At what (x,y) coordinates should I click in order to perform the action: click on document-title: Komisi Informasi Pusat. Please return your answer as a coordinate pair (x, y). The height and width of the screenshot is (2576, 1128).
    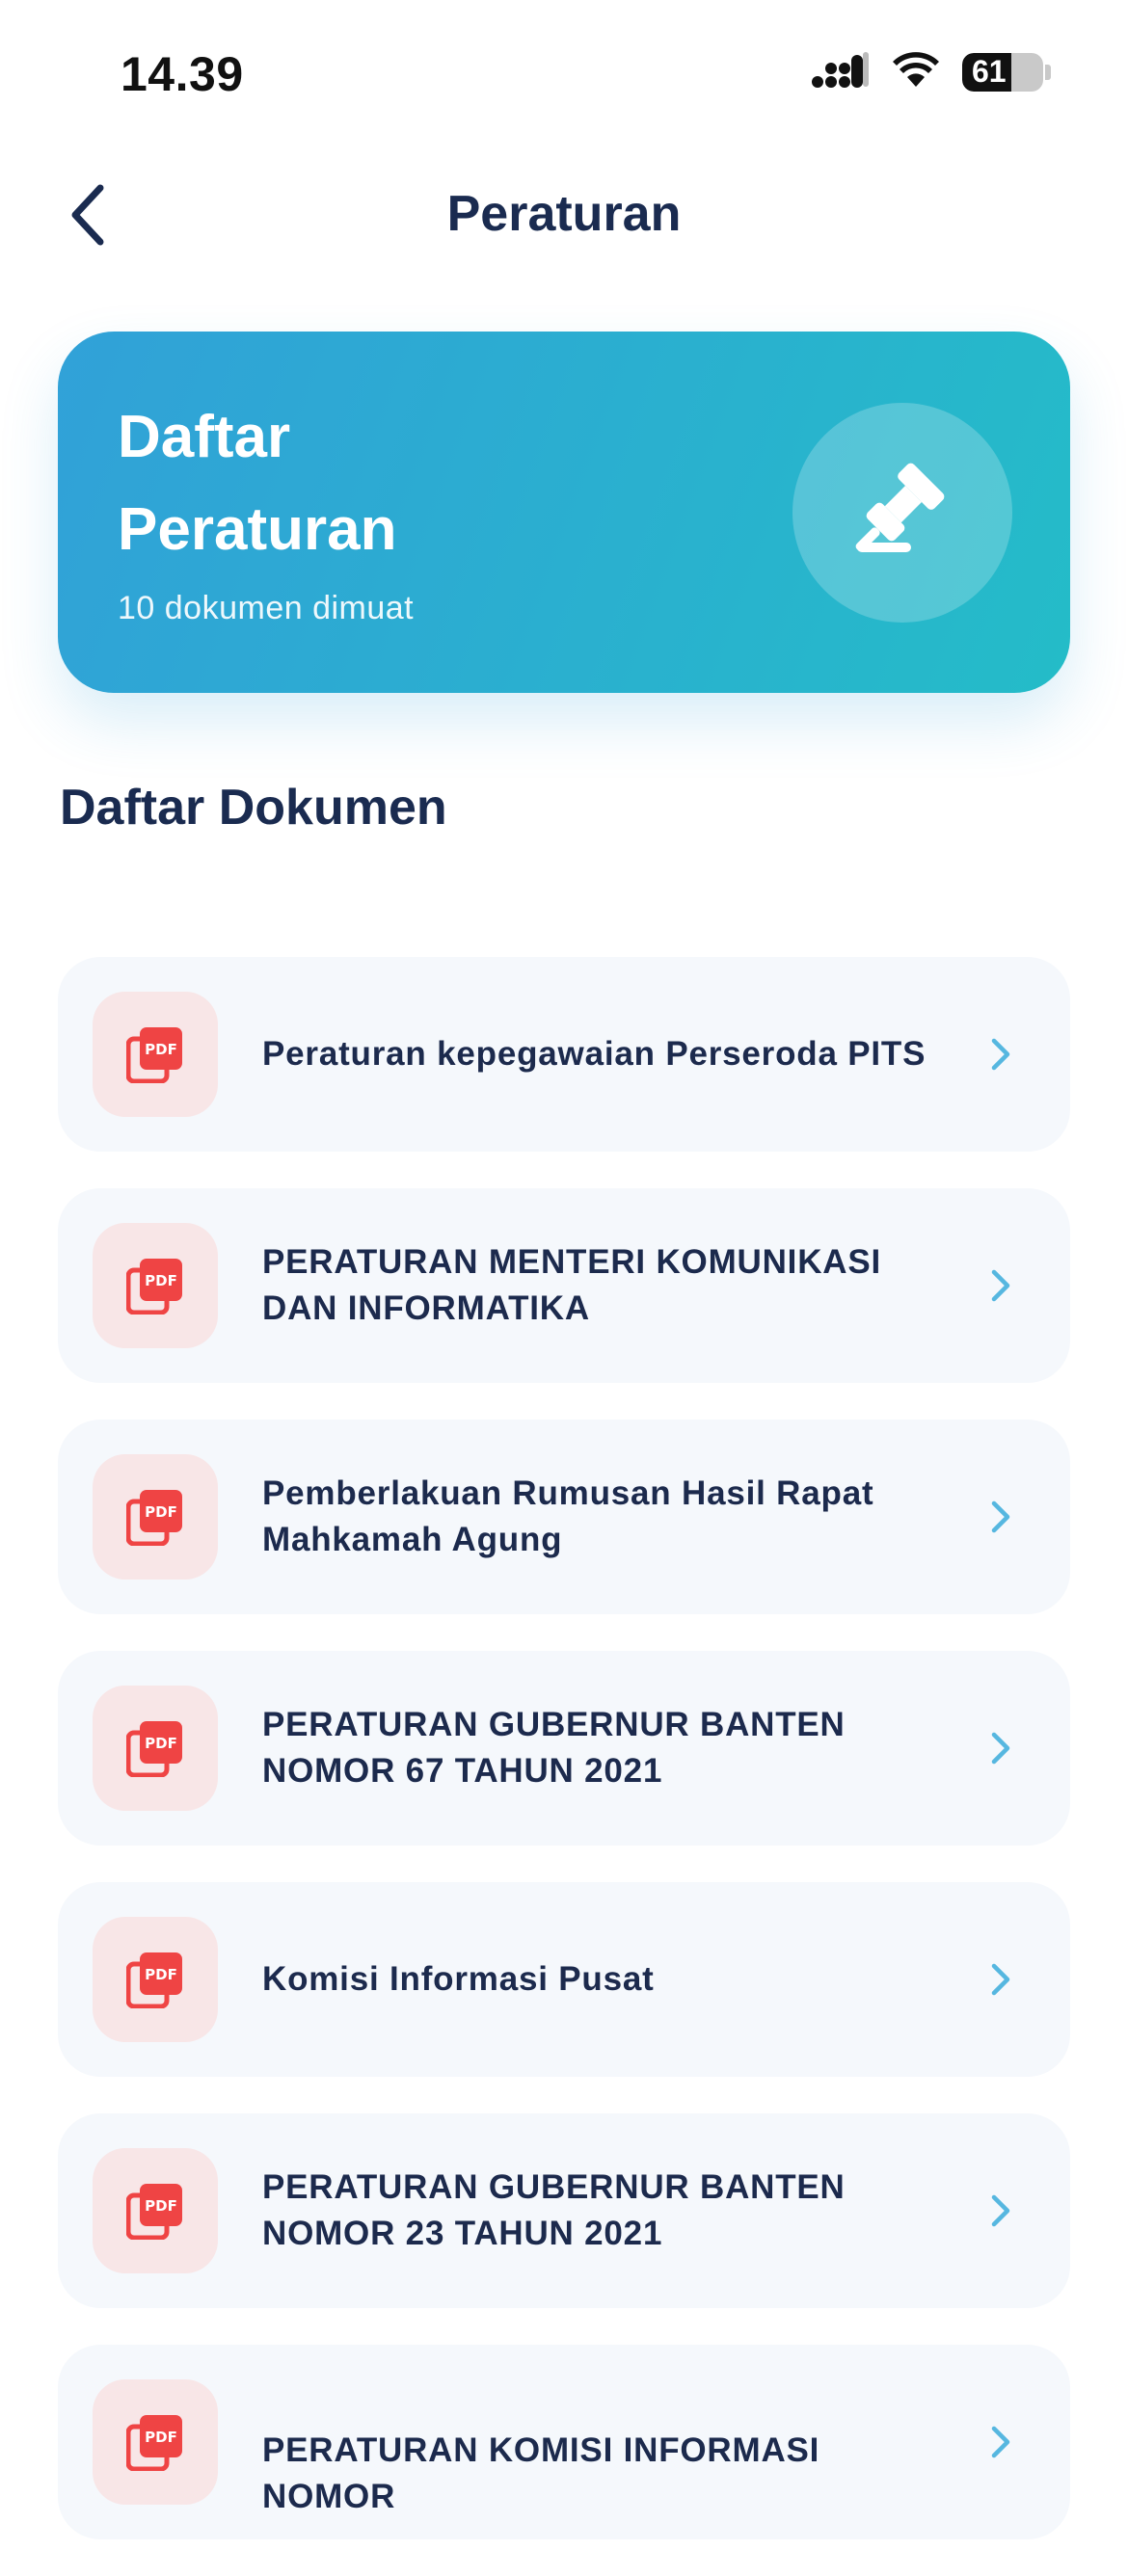
    Looking at the image, I should click on (458, 1979).